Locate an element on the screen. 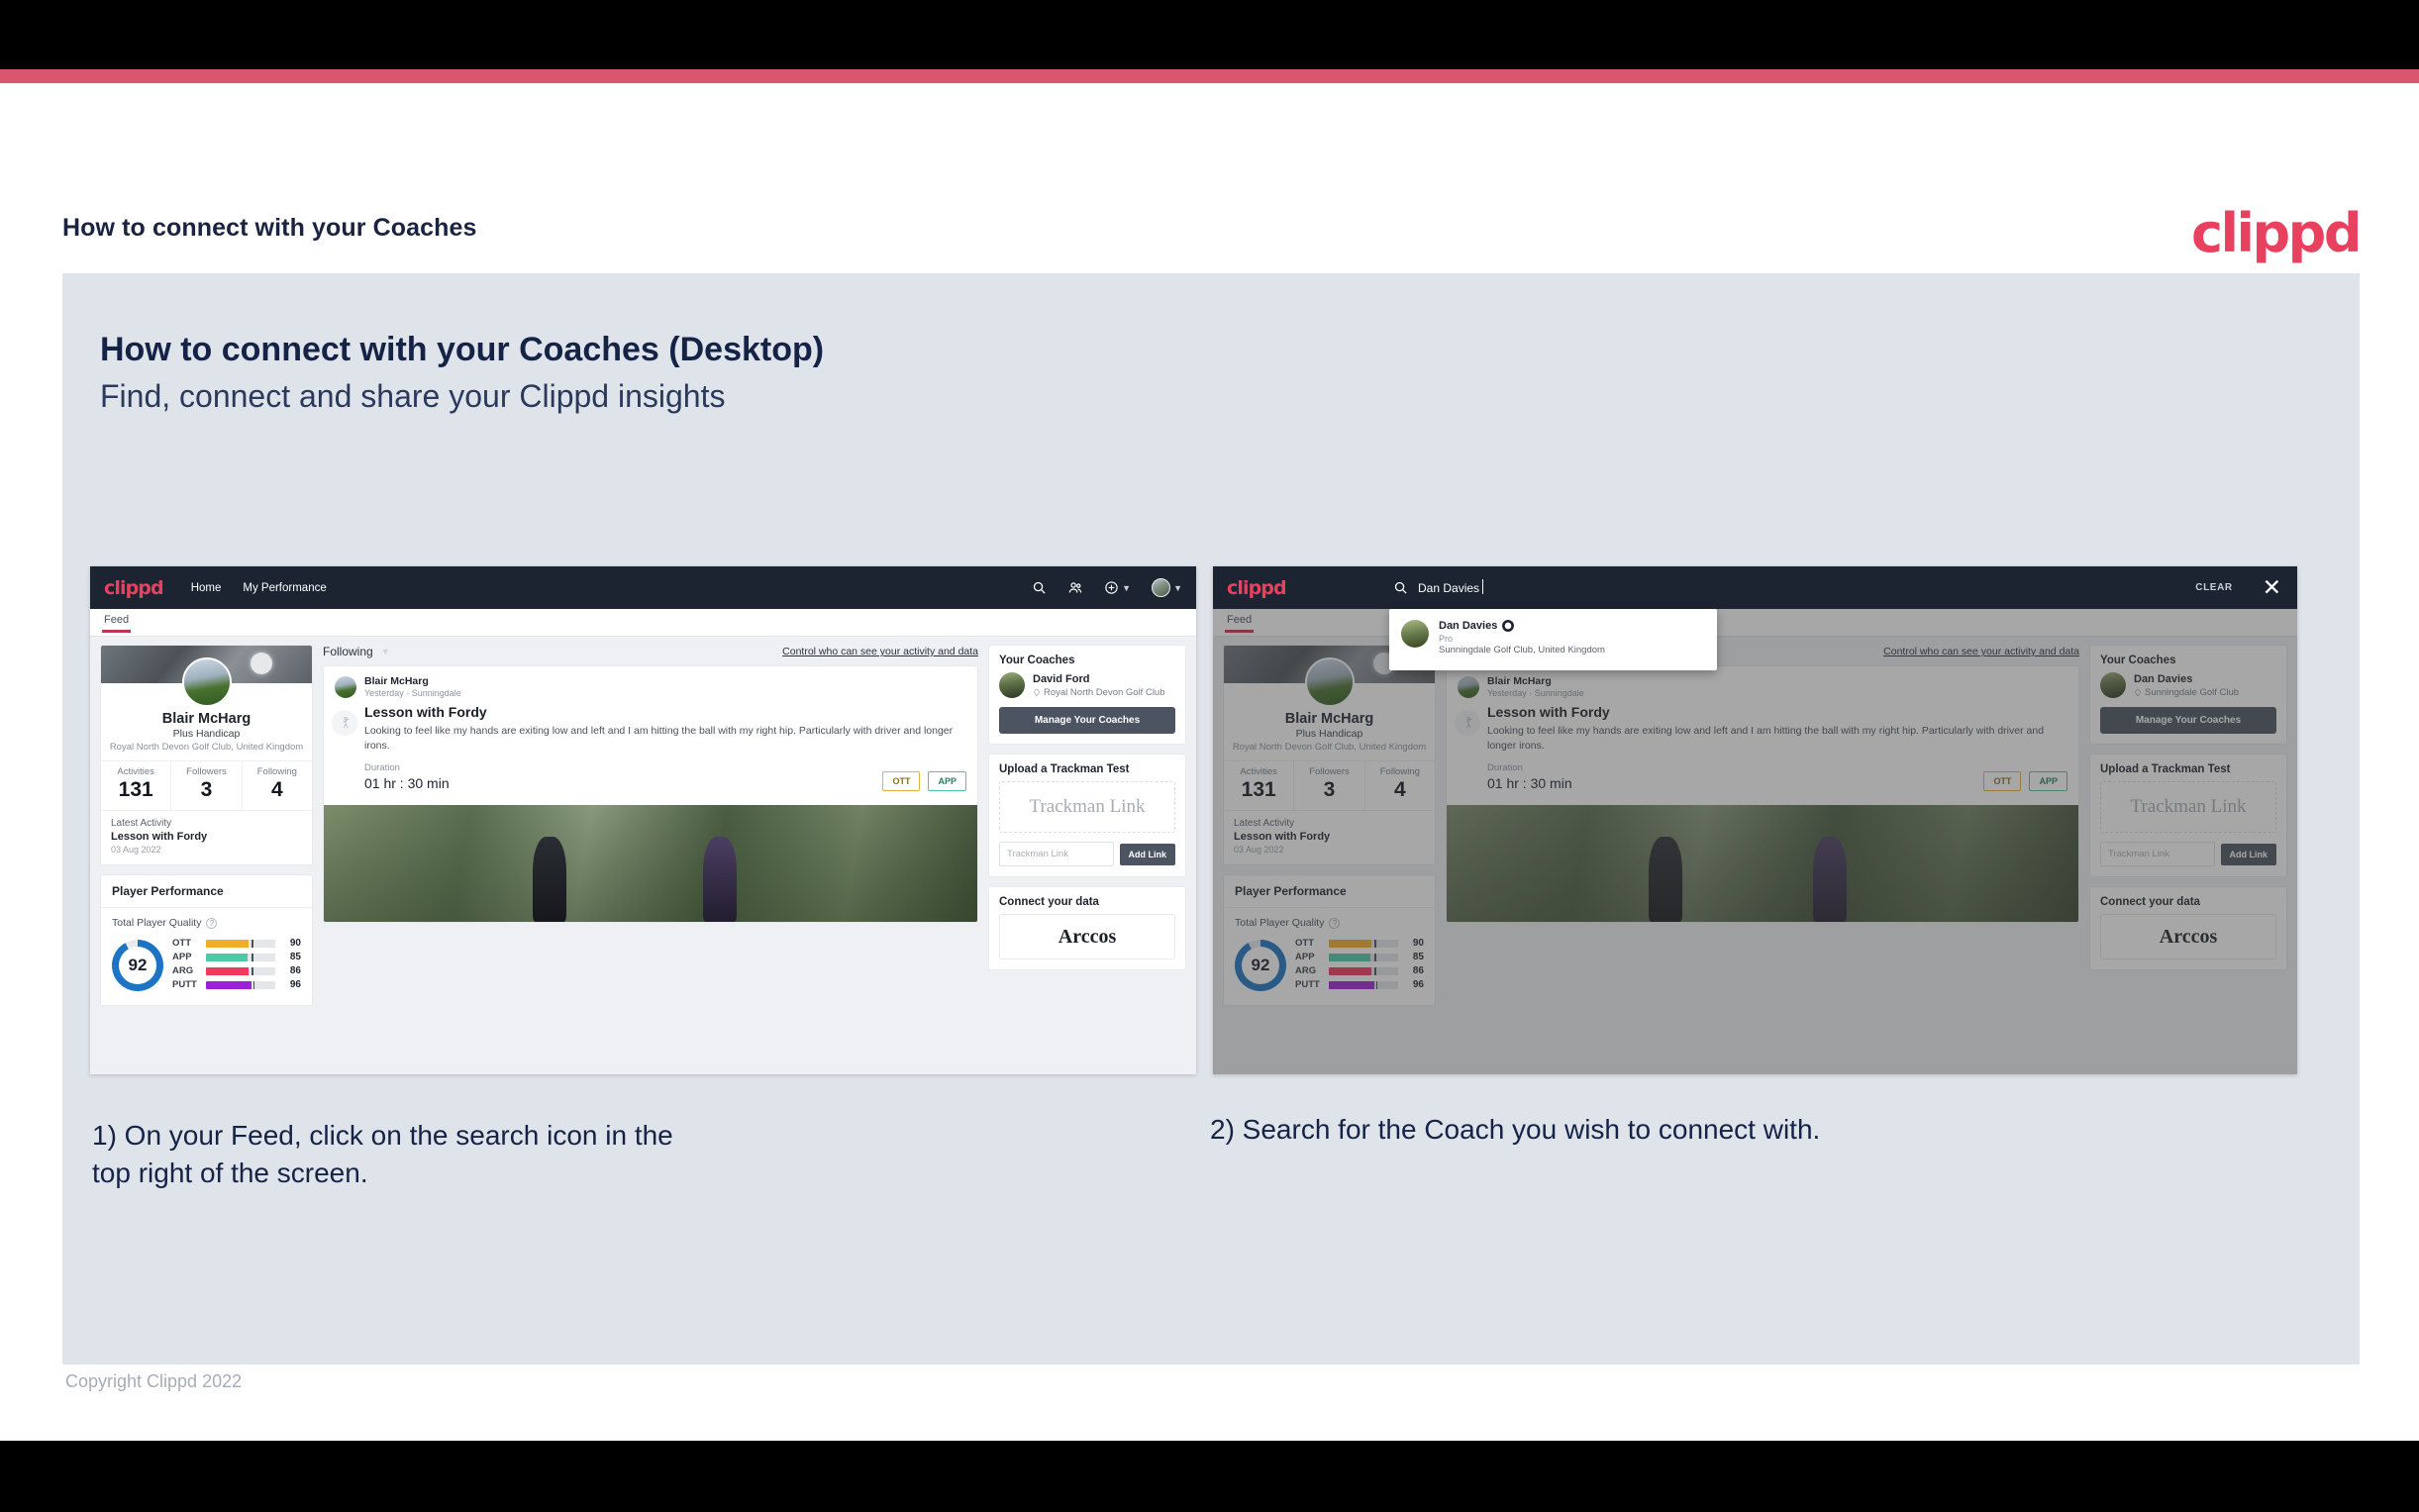 This screenshot has height=1512, width=2419. metric-row-putt: PUTT 96 is located at coordinates (1359, 984).